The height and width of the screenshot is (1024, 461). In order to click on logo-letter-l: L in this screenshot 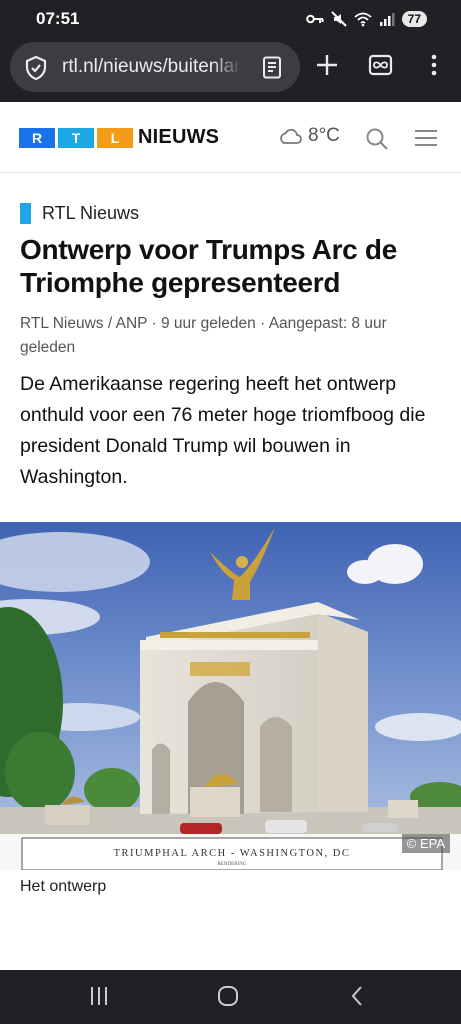, I will do `click(115, 138)`.